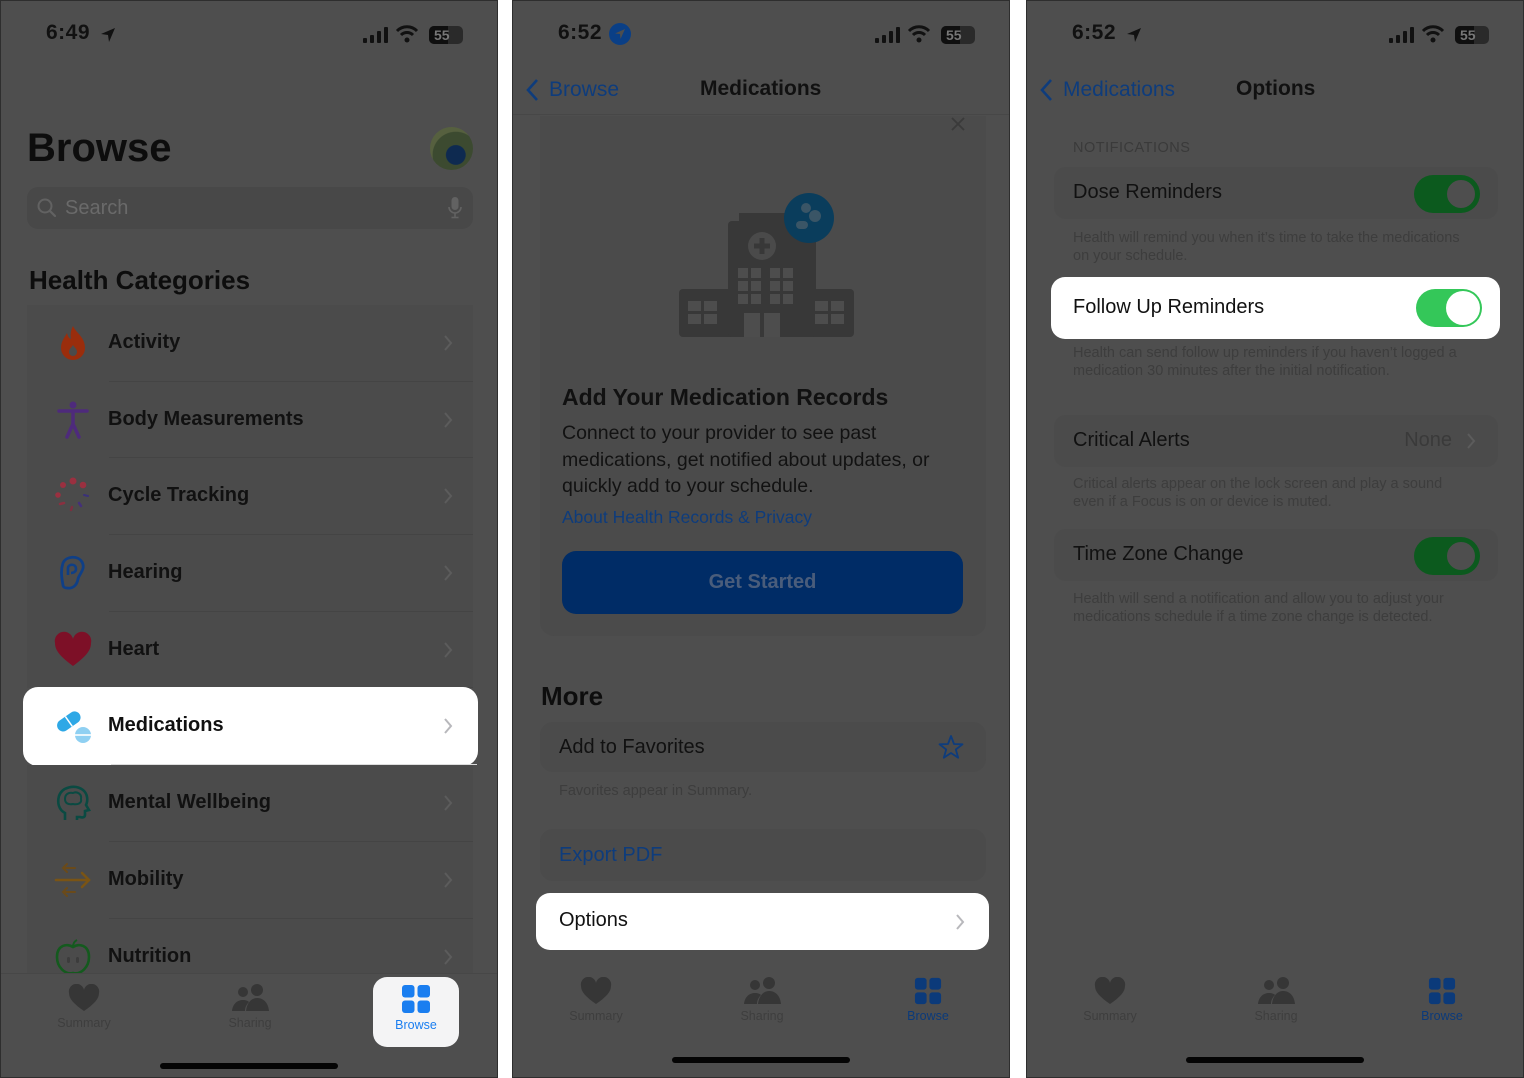 The image size is (1524, 1078). Describe the element at coordinates (951, 747) in the screenshot. I see `star-icon` at that location.